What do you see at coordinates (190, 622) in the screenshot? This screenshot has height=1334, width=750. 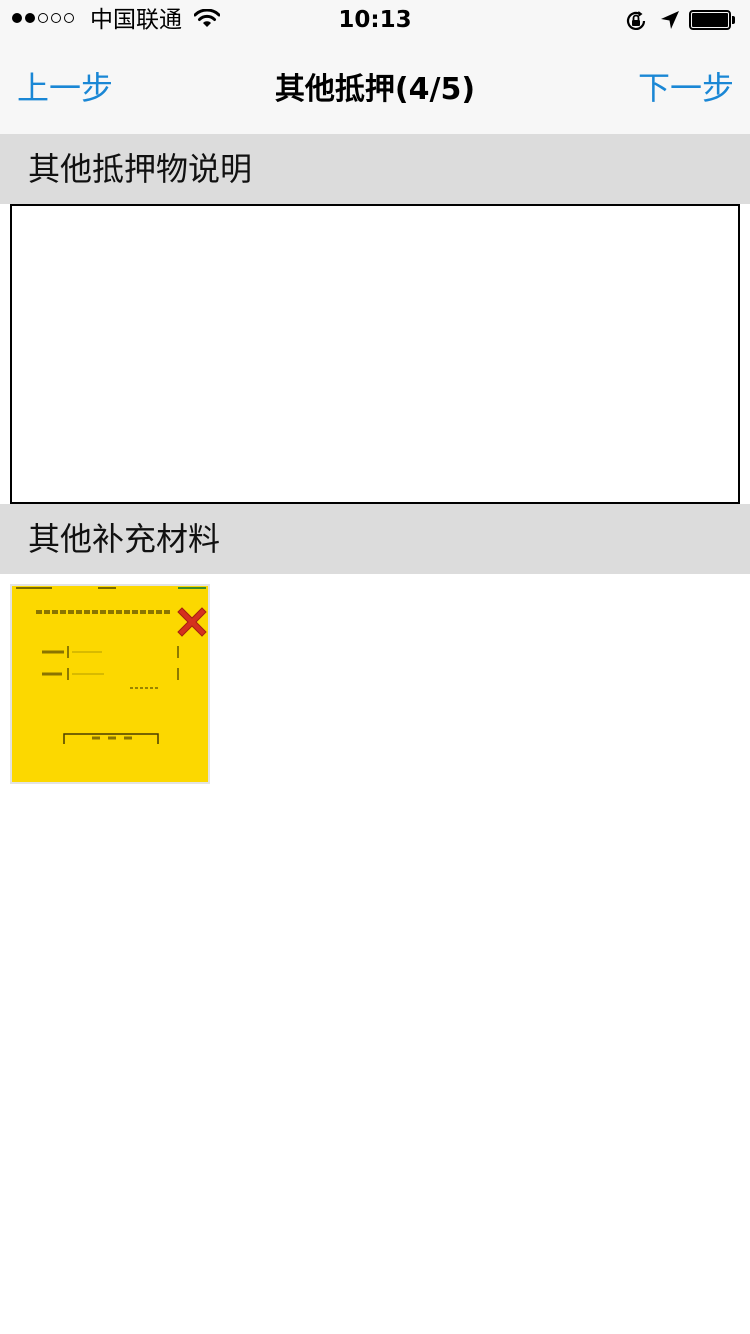 I see `delete-icon` at bounding box center [190, 622].